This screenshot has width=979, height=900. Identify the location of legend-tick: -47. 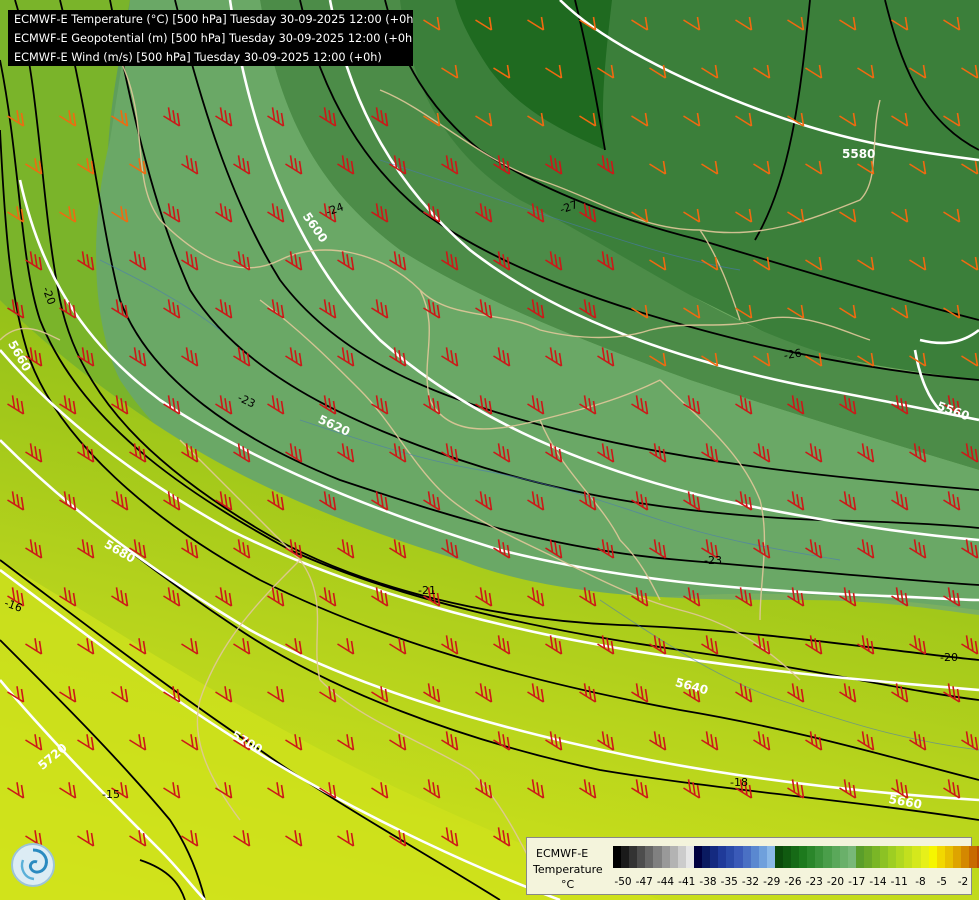
(644, 882).